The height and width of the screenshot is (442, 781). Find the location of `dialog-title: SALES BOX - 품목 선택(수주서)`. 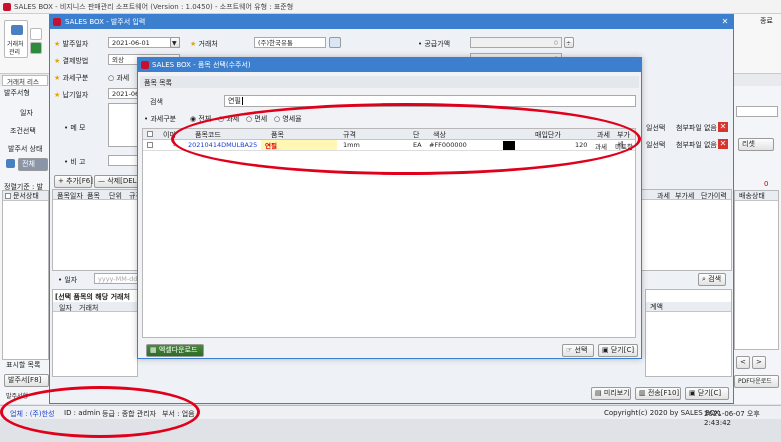

dialog-title: SALES BOX - 품목 선택(수주서) is located at coordinates (201, 65).